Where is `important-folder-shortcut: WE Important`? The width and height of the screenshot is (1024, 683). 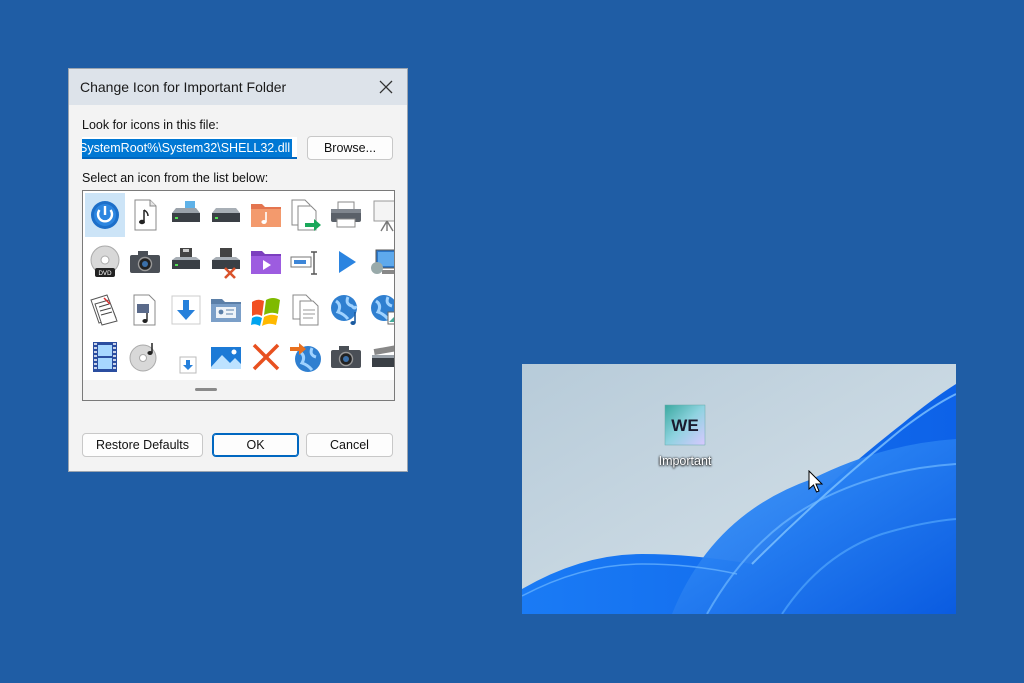
important-folder-shortcut: WE Important is located at coordinates (685, 436).